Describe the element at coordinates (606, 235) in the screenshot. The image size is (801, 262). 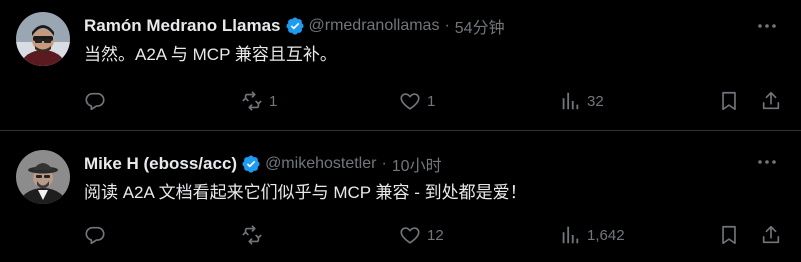
I see `view-count: 1,642` at that location.